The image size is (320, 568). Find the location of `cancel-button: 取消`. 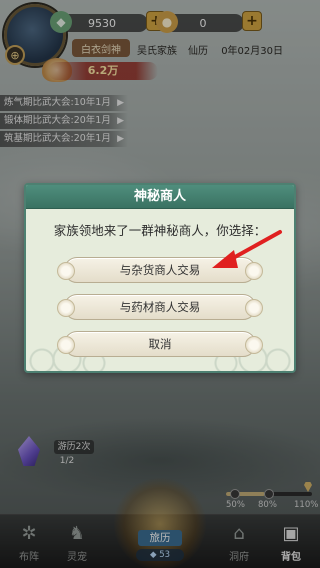

cancel-button: 取消 is located at coordinates (160, 344).